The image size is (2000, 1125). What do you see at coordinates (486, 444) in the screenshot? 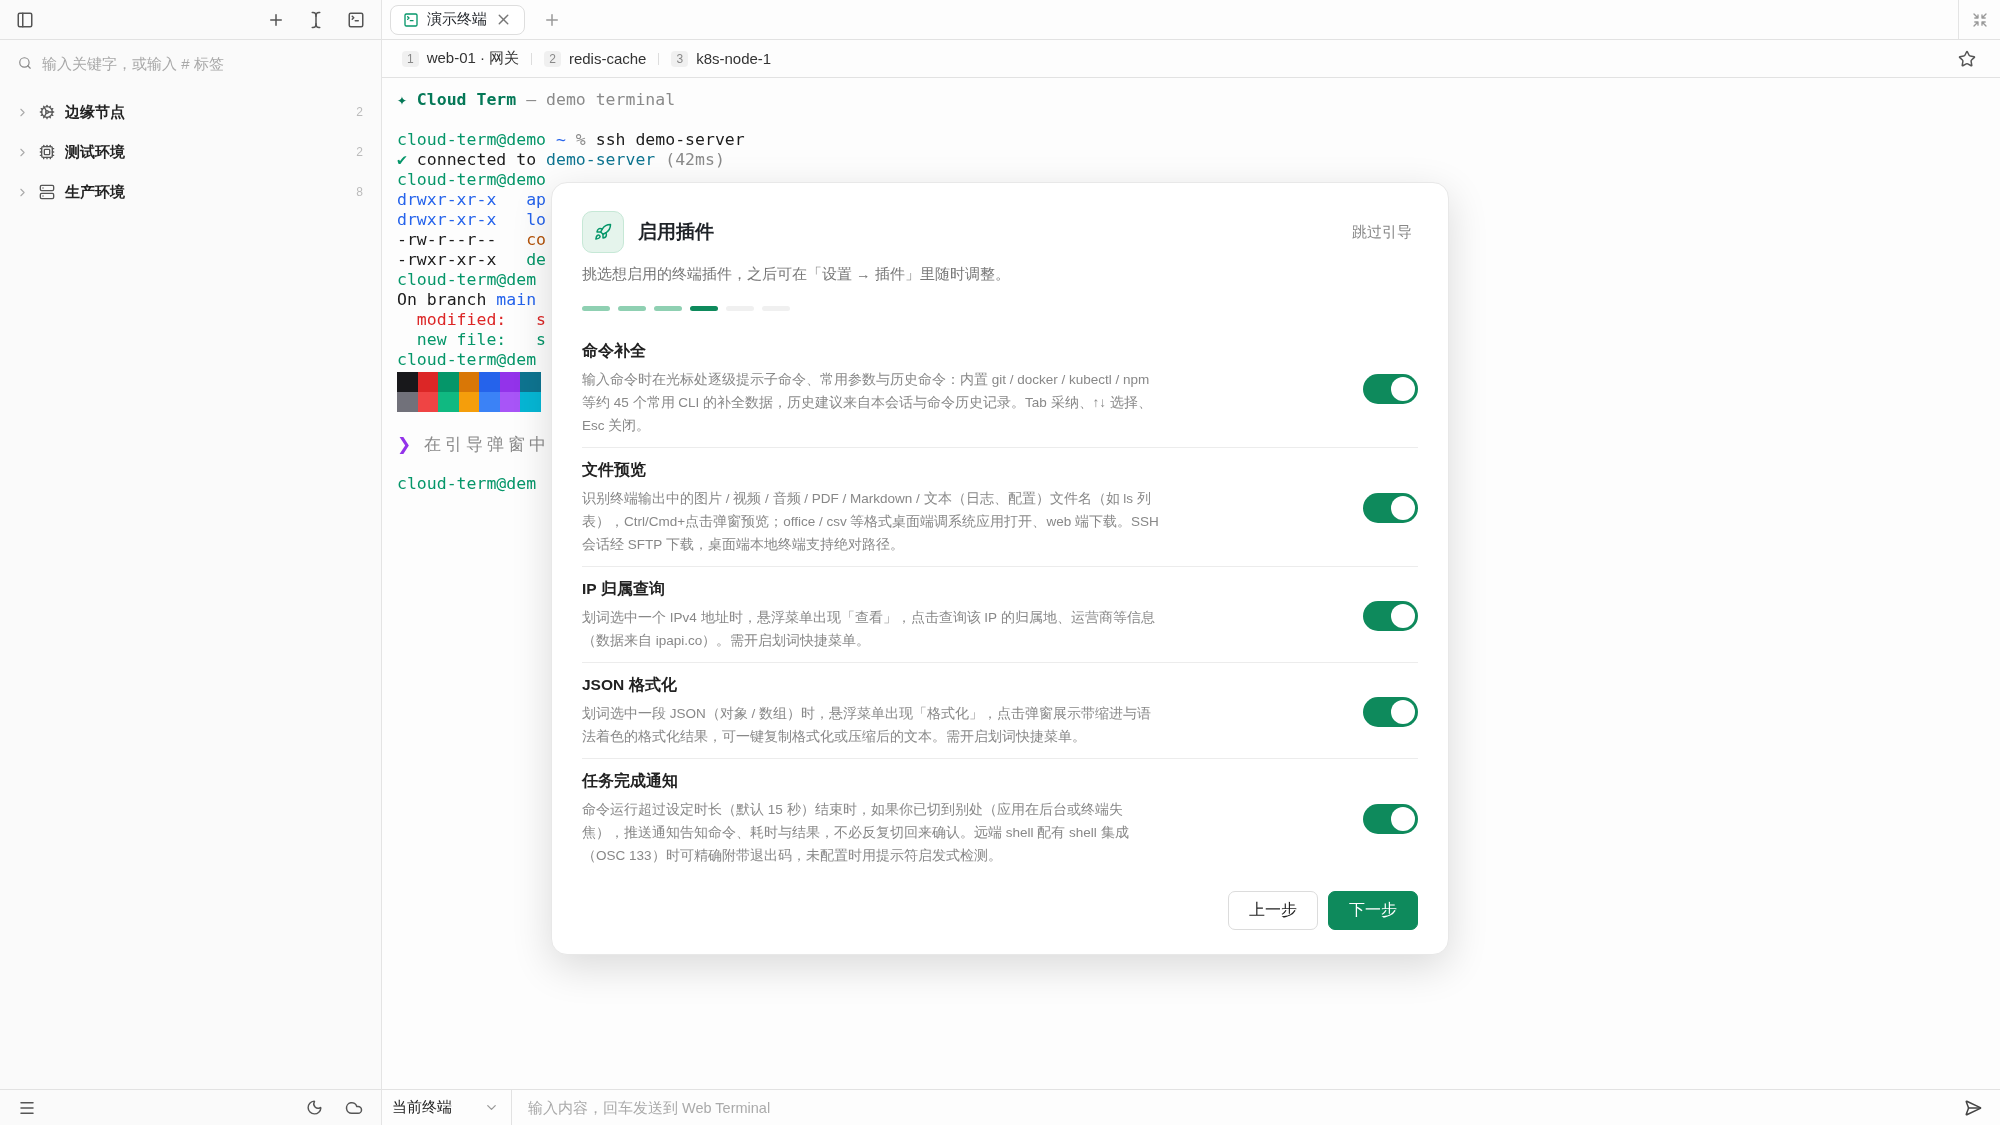
I see `hint-text: 在引导弹窗中` at bounding box center [486, 444].